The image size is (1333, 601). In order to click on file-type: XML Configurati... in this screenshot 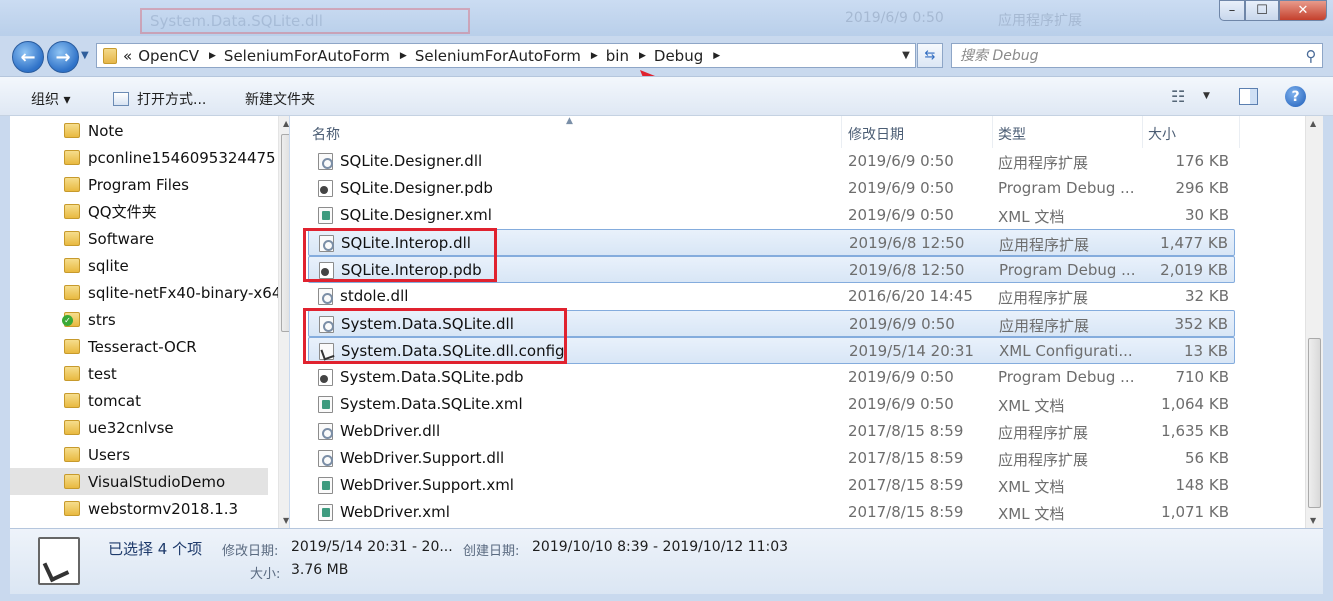, I will do `click(1066, 351)`.